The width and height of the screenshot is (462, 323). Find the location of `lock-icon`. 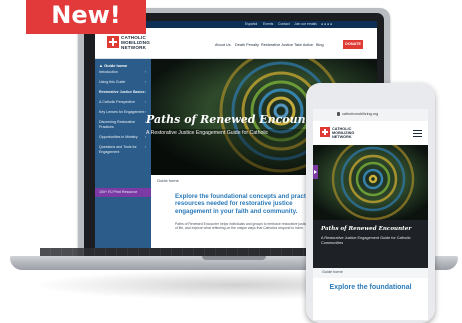

lock-icon is located at coordinates (338, 114).